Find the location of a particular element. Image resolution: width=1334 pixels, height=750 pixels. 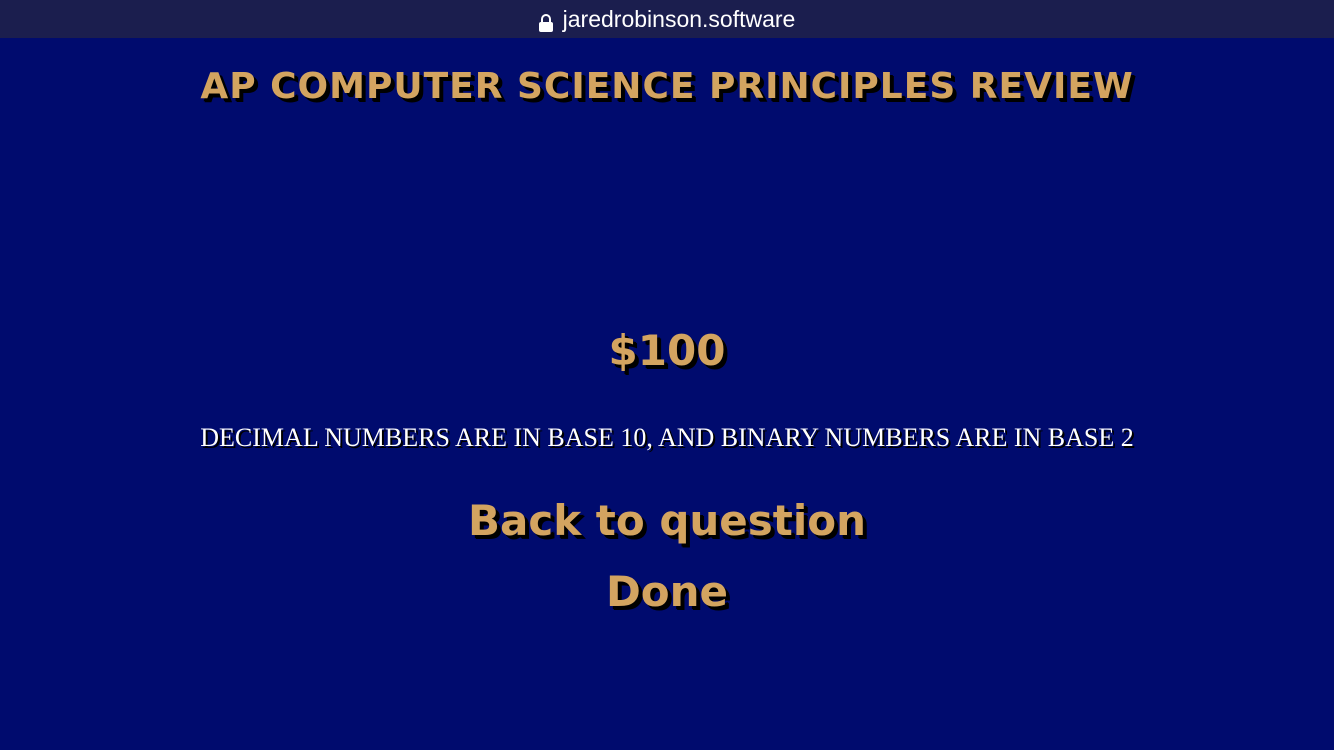

page-title: AP COMPUTER SCIENCE PRINCIPLES REVIEW is located at coordinates (667, 86).